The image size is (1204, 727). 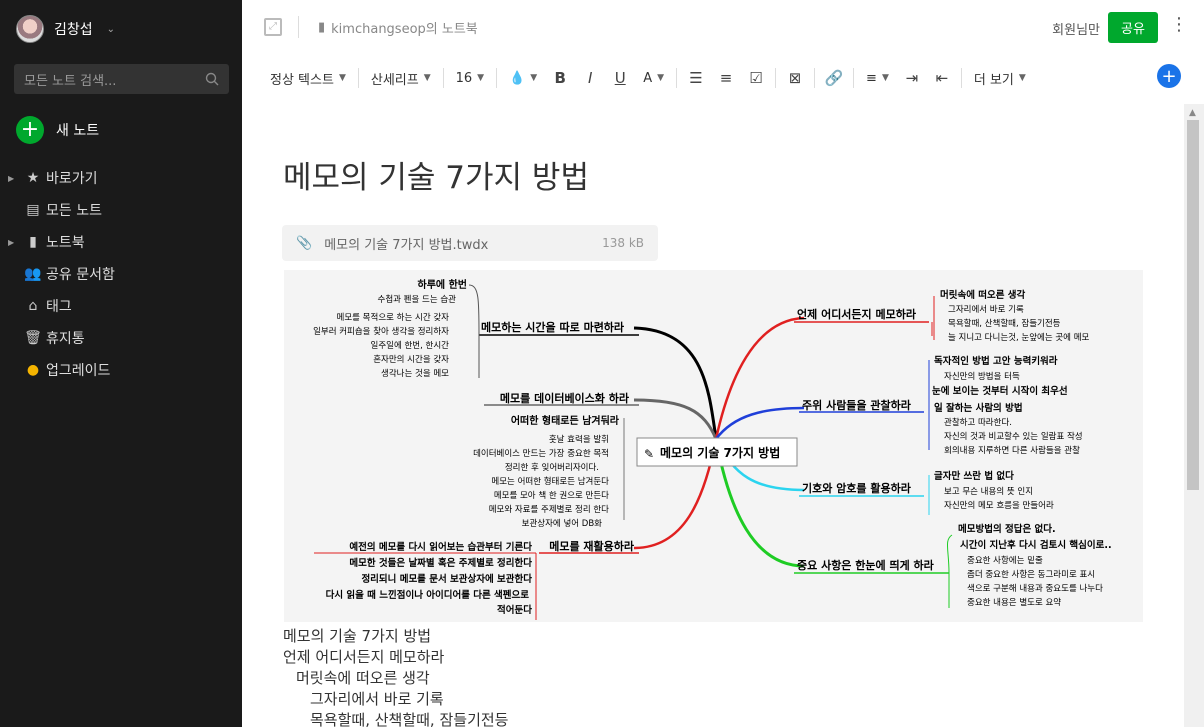 What do you see at coordinates (857, 488) in the screenshot?
I see `mindmap-branch: 기호와 암호를 활용하라` at bounding box center [857, 488].